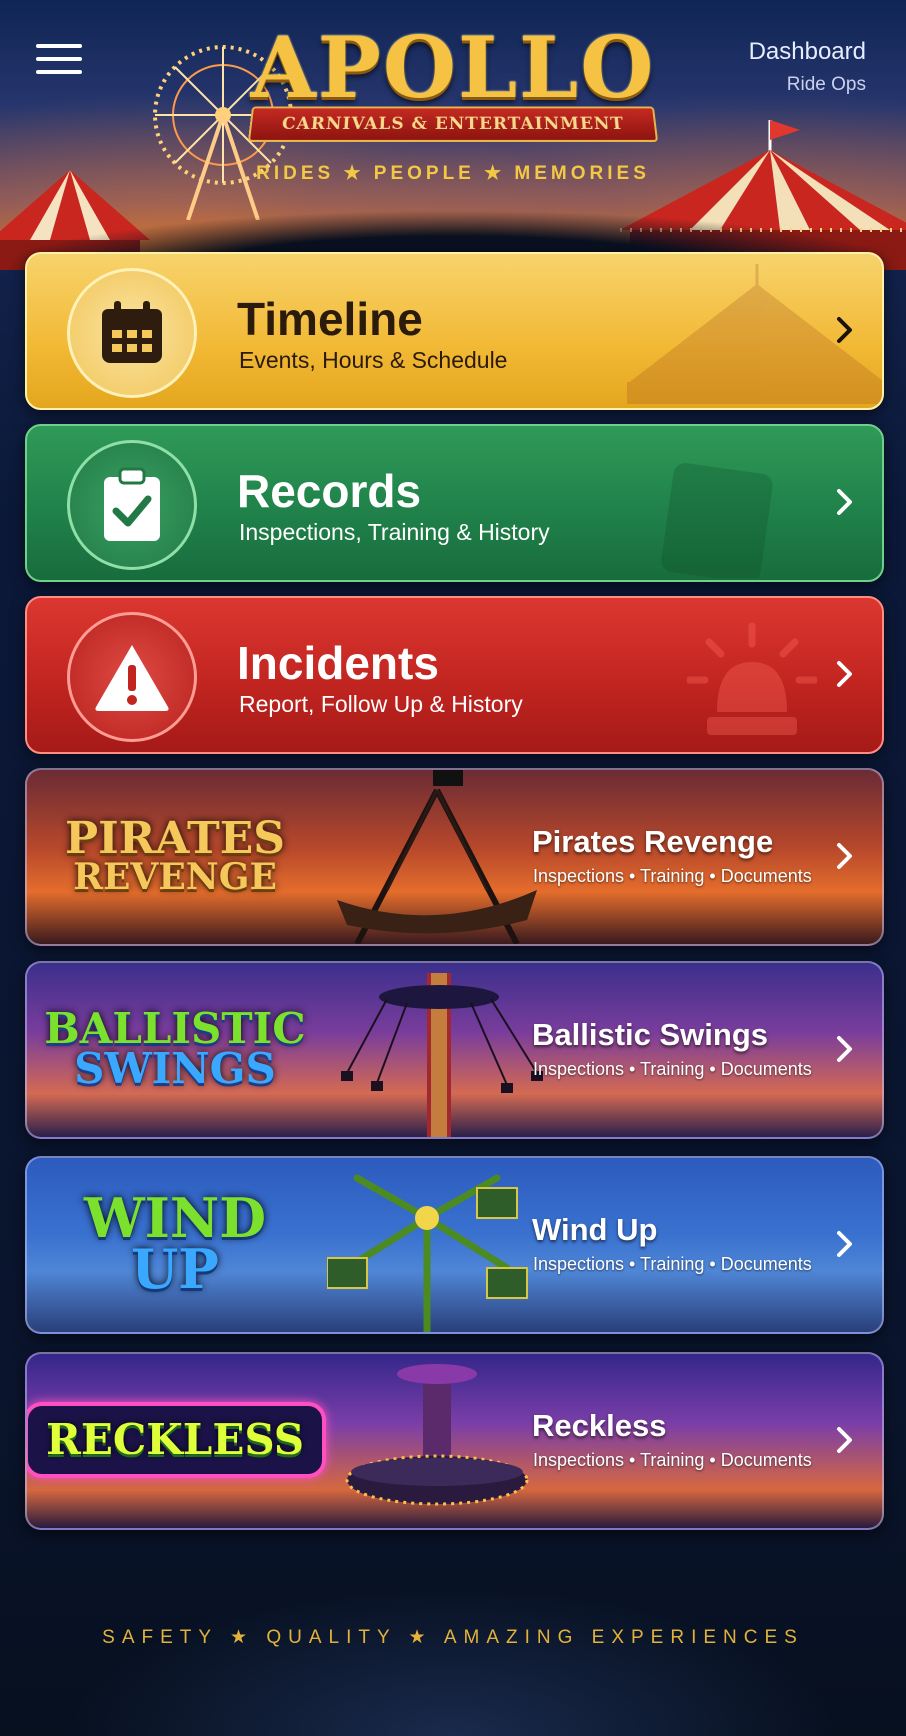 The image size is (906, 1736). I want to click on timeline-title: Timeline, so click(330, 319).